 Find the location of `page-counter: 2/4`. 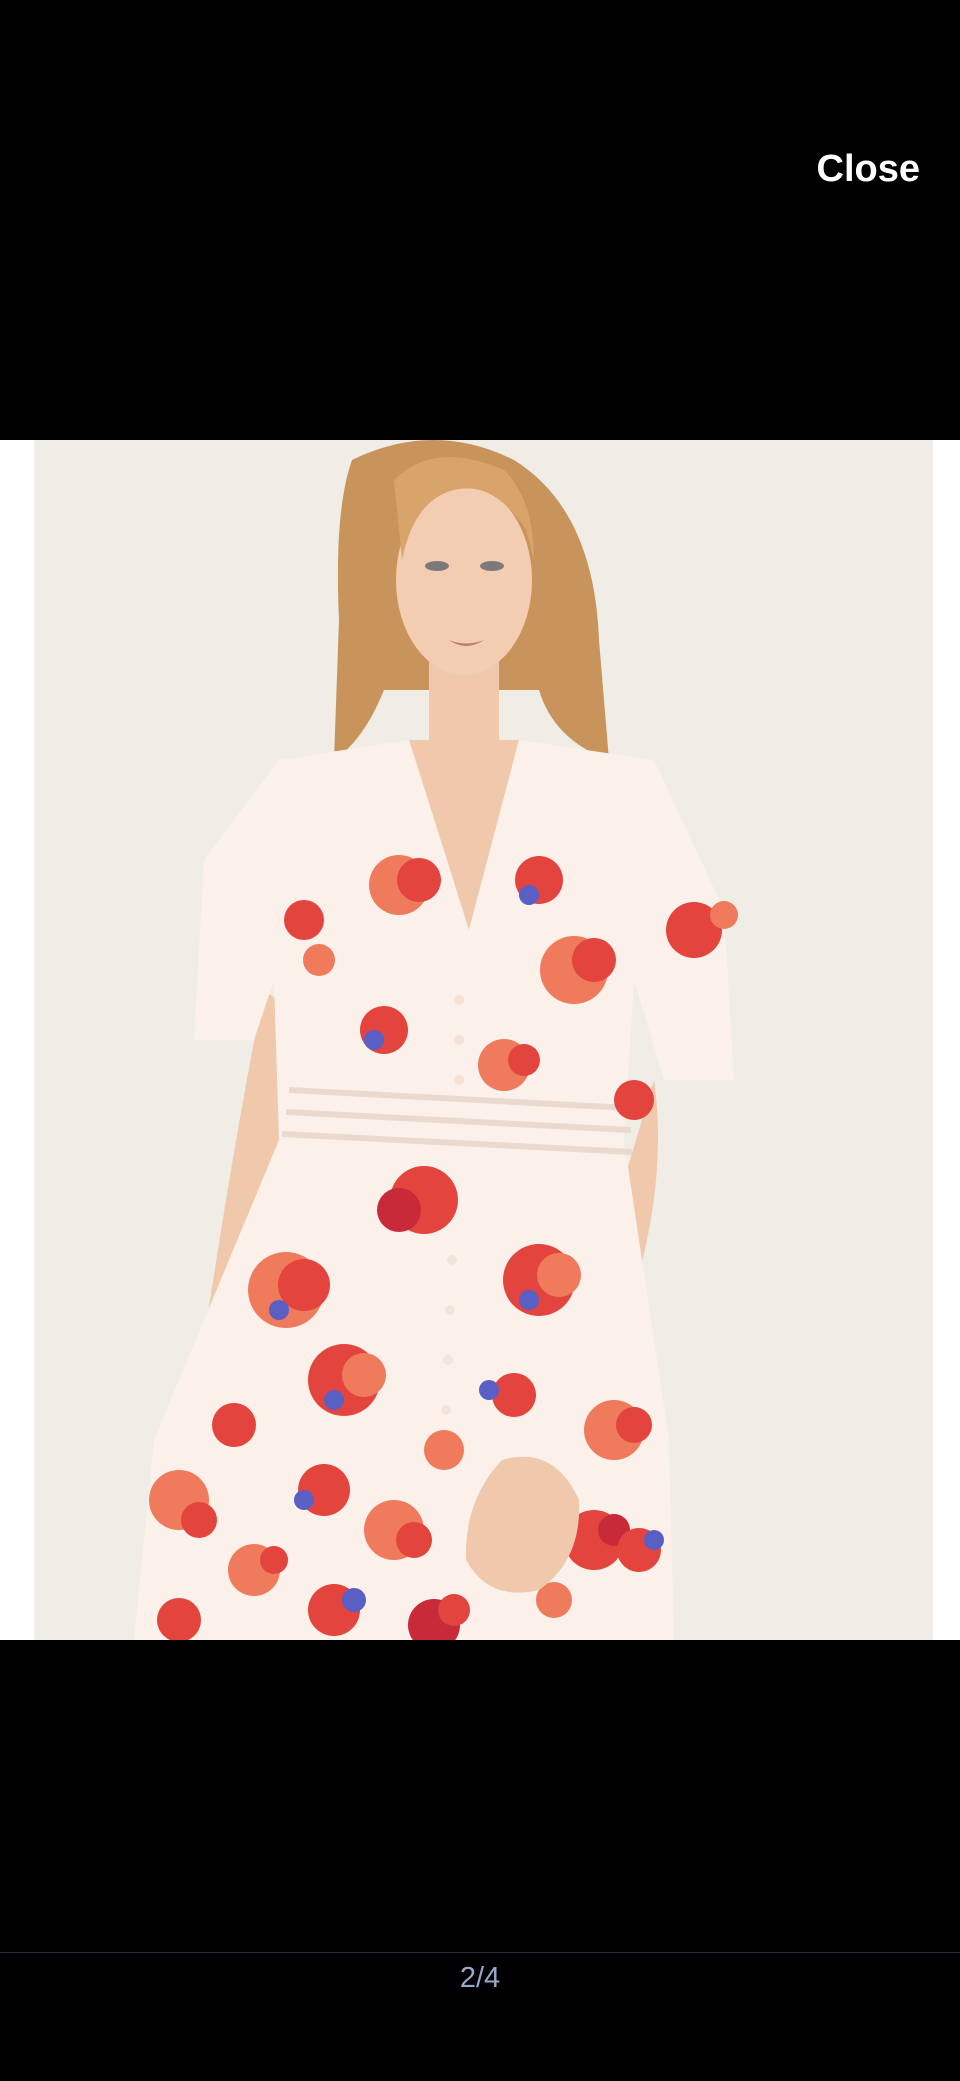

page-counter: 2/4 is located at coordinates (480, 1978).